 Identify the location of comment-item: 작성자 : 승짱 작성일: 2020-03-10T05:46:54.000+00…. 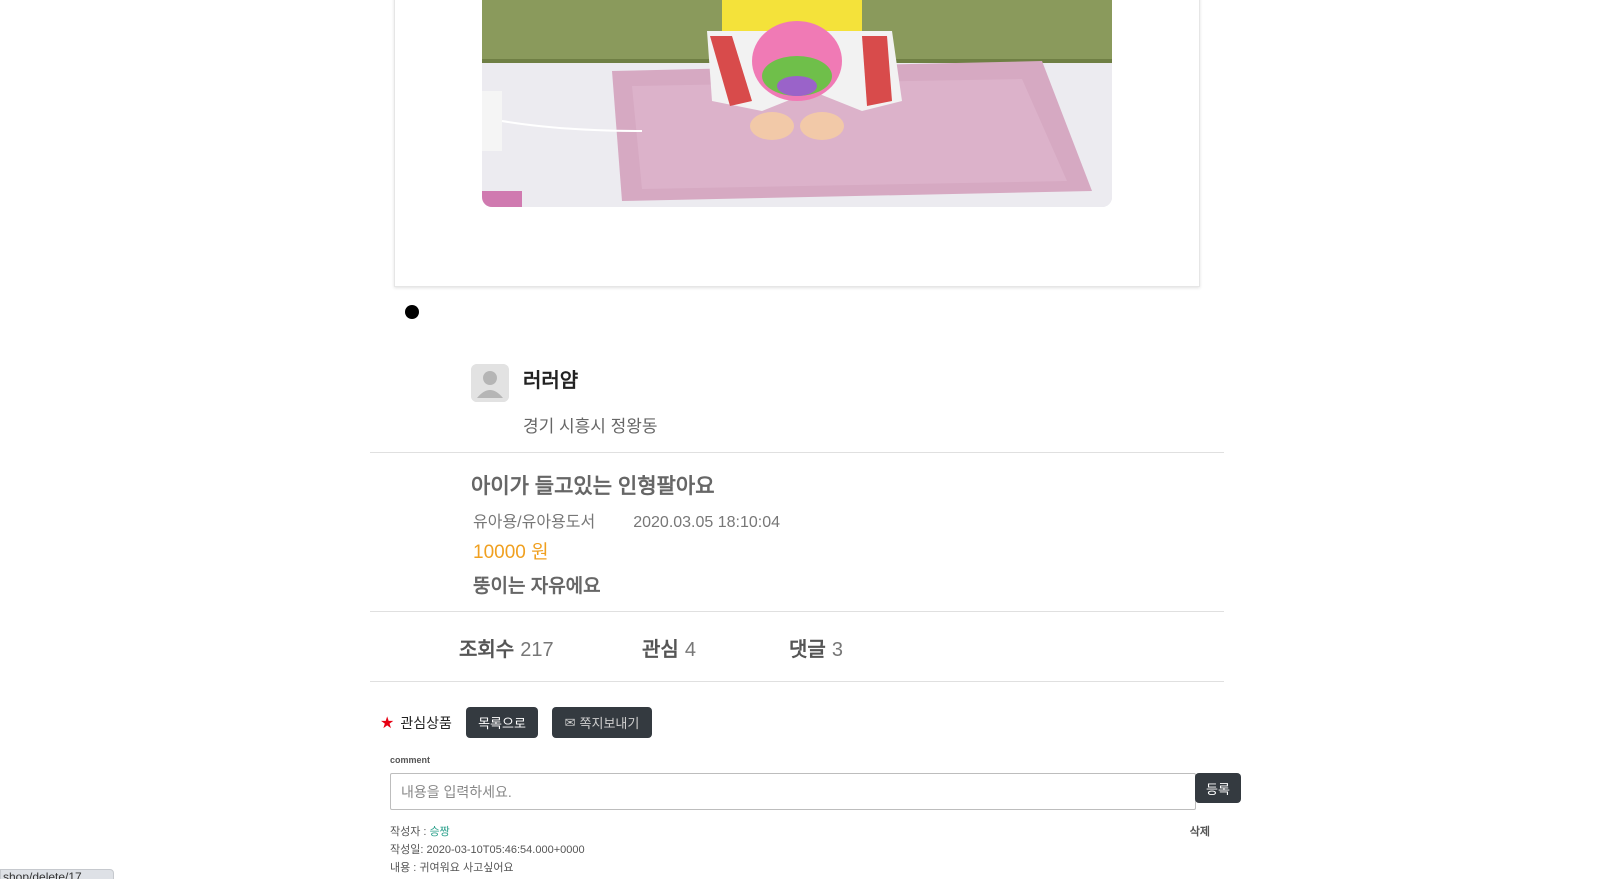
(800, 850).